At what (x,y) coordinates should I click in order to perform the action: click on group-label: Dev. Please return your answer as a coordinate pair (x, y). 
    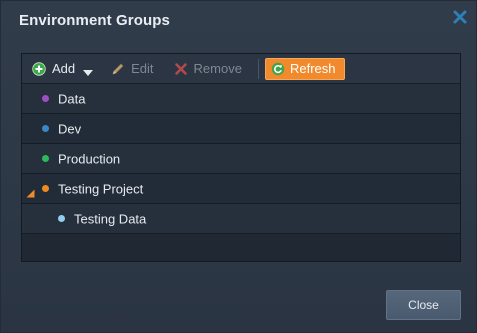
    Looking at the image, I should click on (70, 128).